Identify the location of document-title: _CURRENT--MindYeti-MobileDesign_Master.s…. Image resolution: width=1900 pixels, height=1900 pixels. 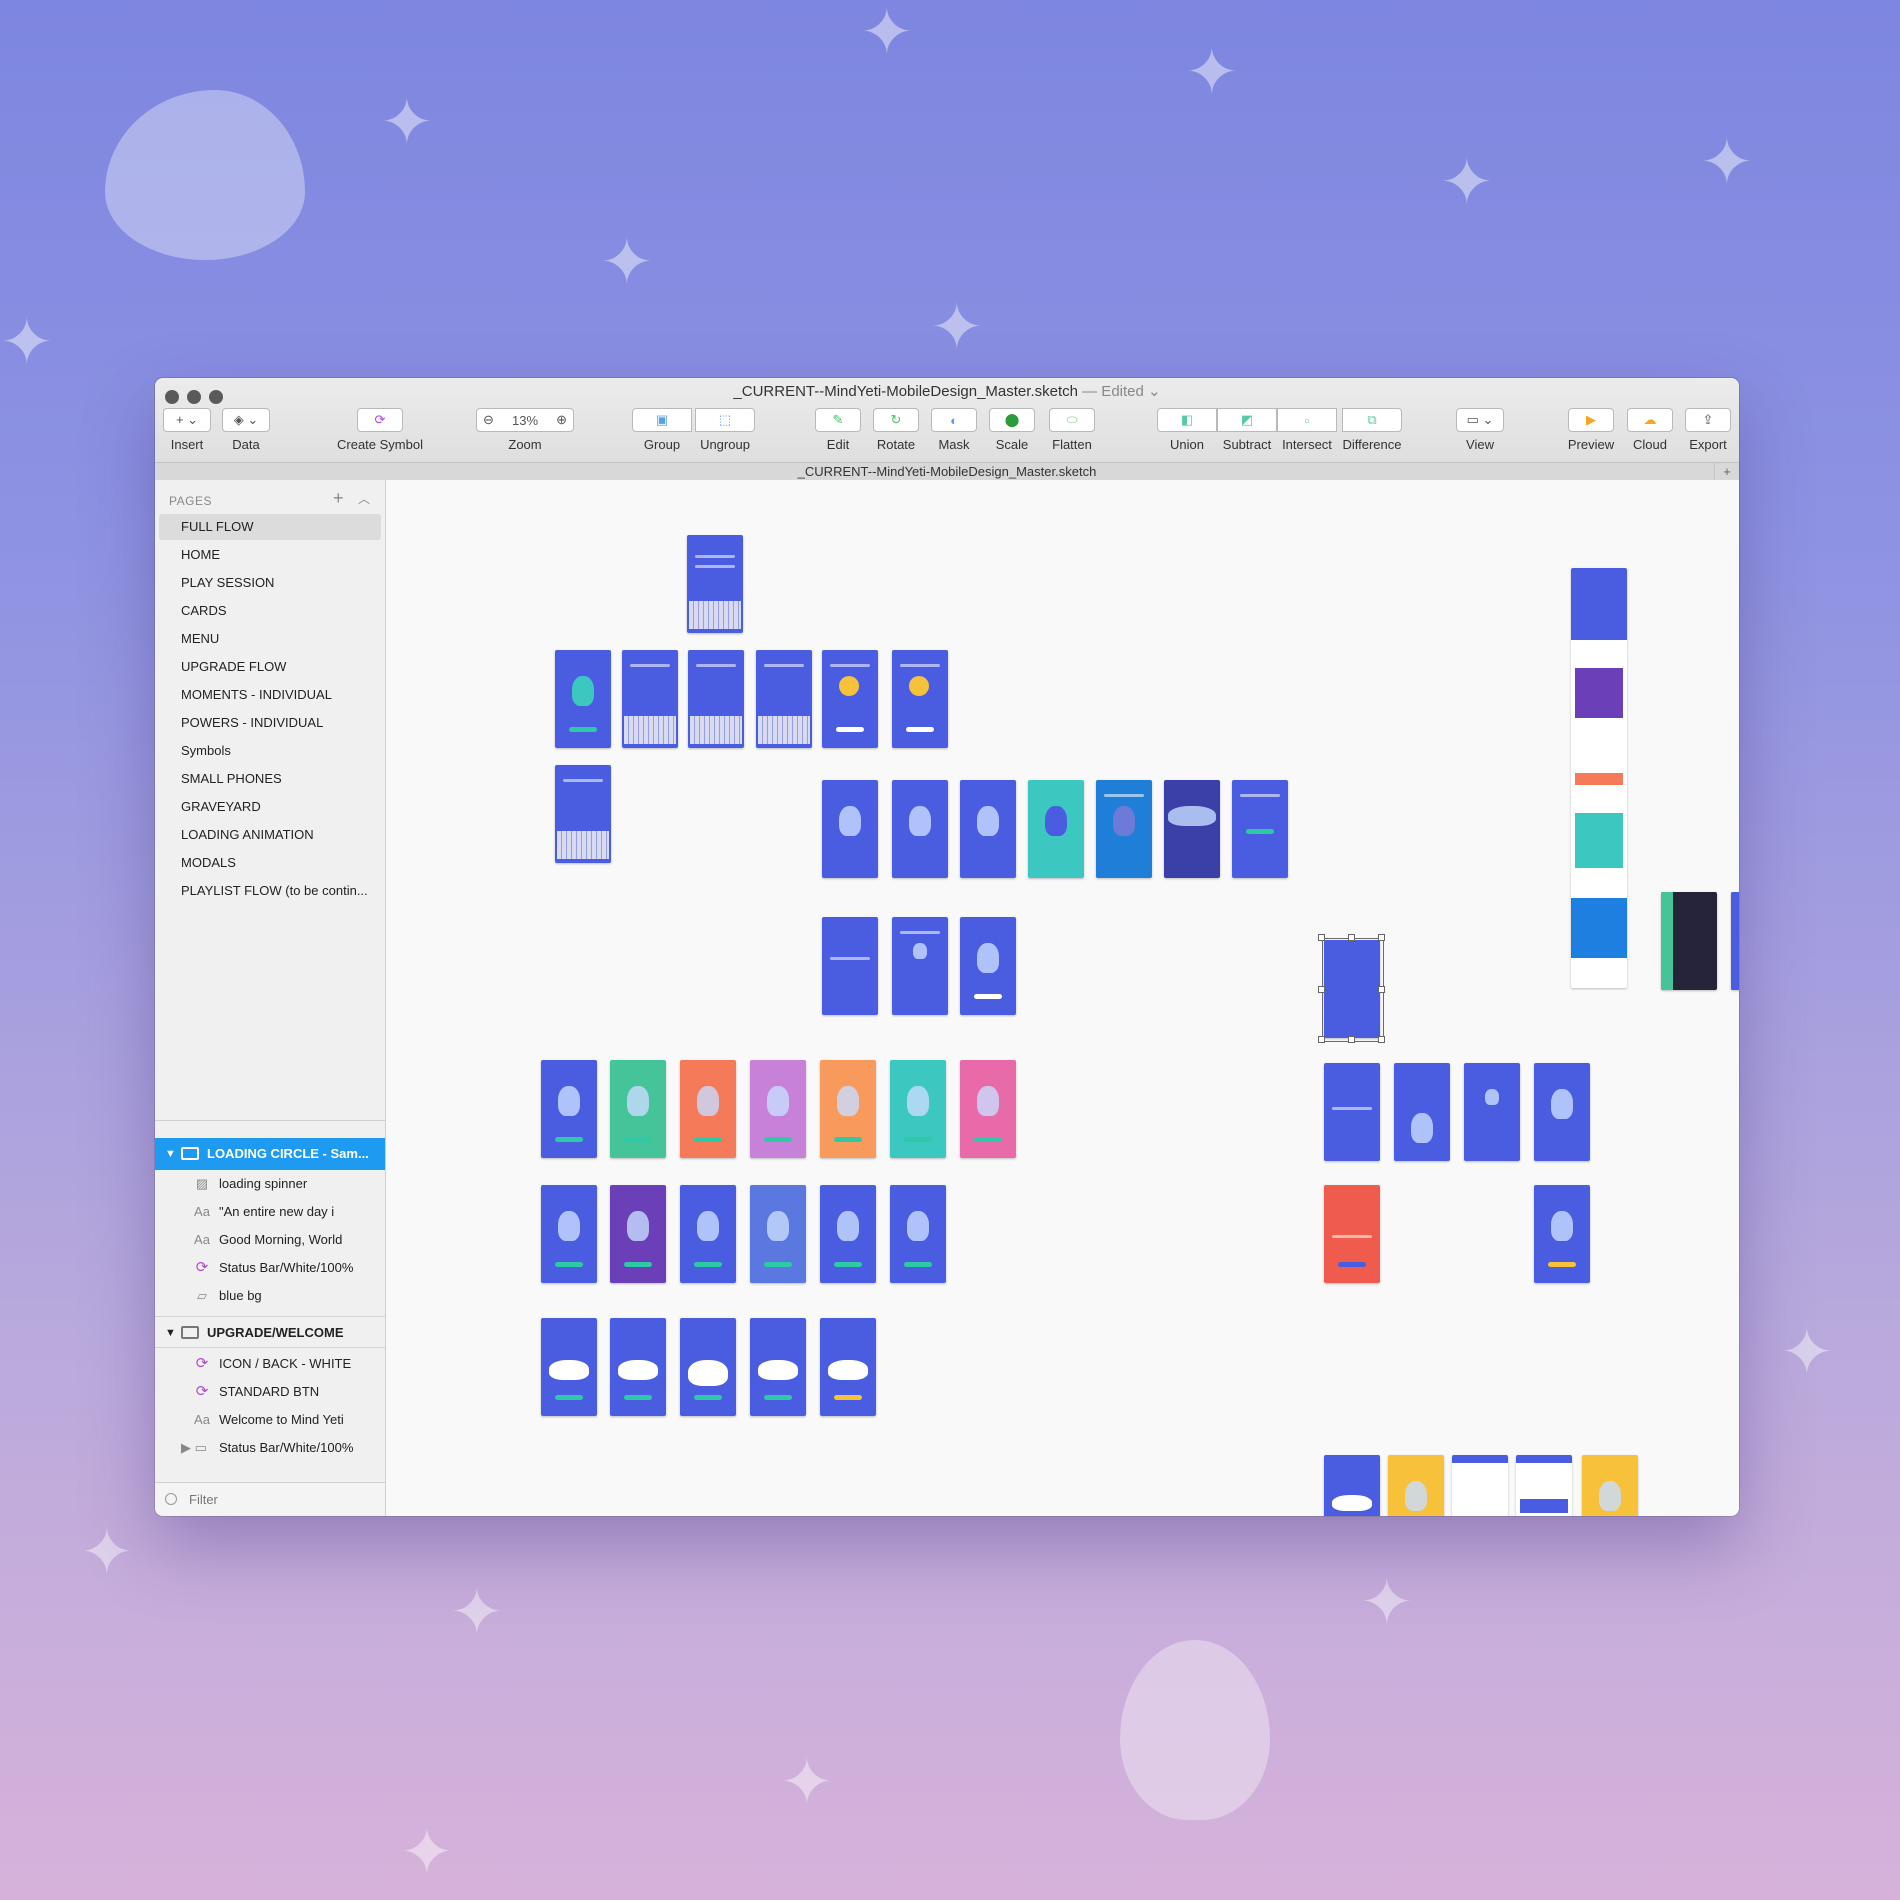
(947, 391).